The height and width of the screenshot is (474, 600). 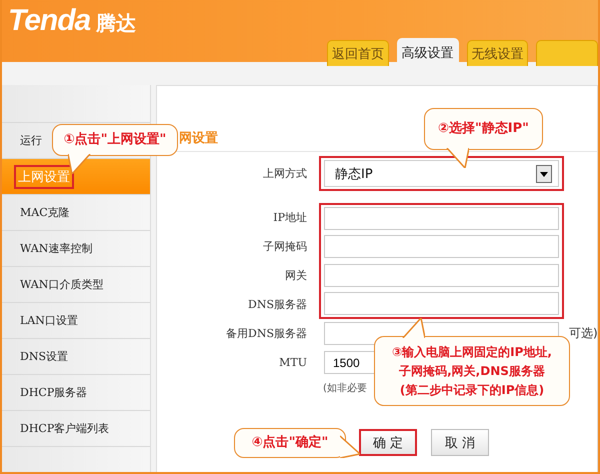 I want to click on sidebar-item: WAN口介质类型, so click(x=76, y=285).